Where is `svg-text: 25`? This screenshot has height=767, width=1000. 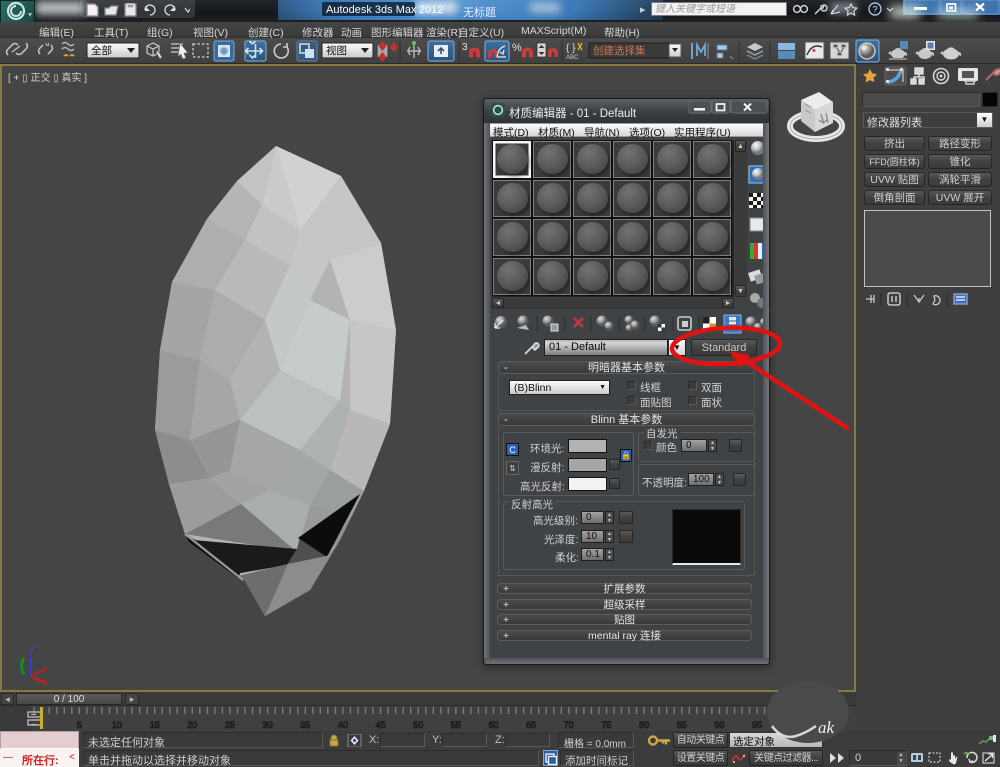
svg-text: 25 is located at coordinates (230, 725).